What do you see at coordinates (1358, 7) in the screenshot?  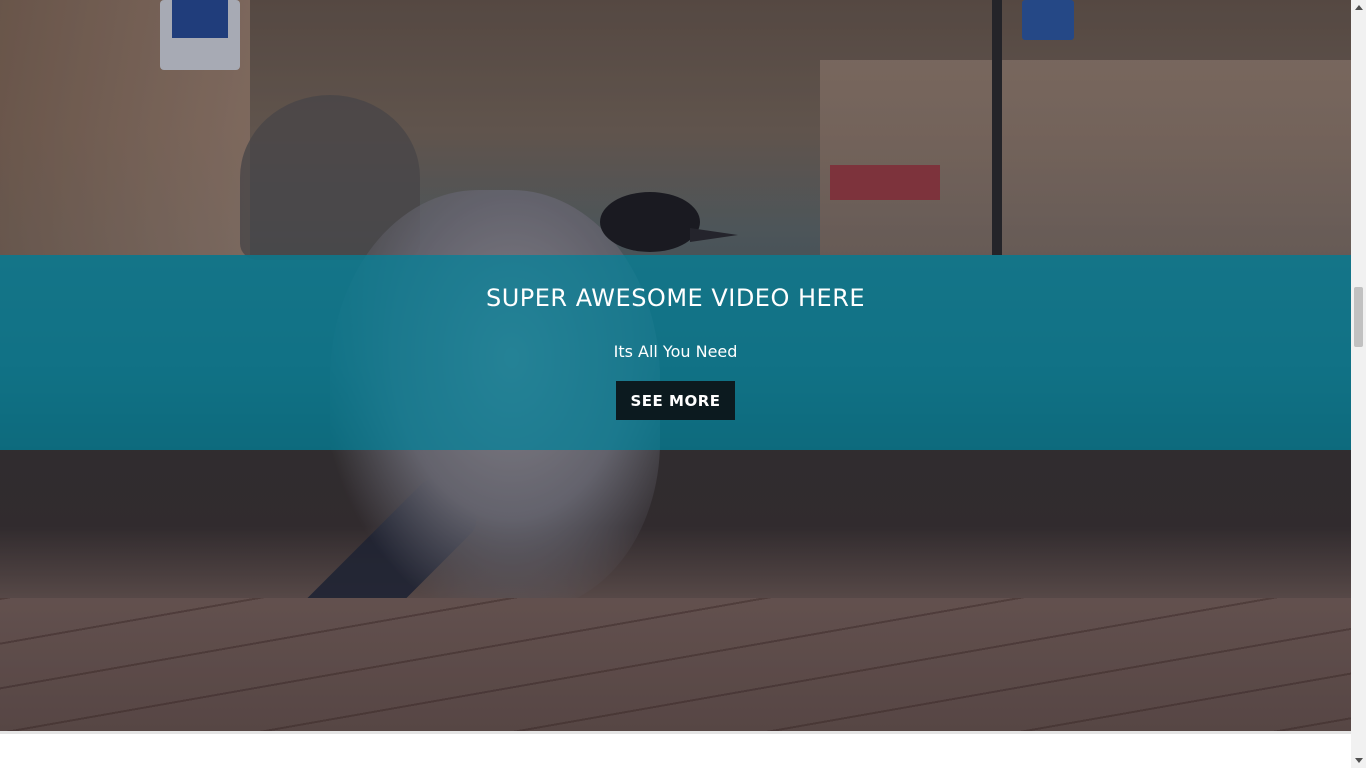 I see `scroll-up-arrow-icon` at bounding box center [1358, 7].